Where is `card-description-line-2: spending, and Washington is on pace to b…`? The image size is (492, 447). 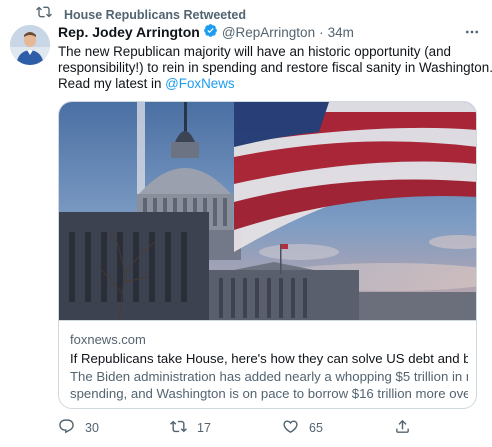
card-description-line-2: spending, and Washington is on pace to b… is located at coordinates (269, 393).